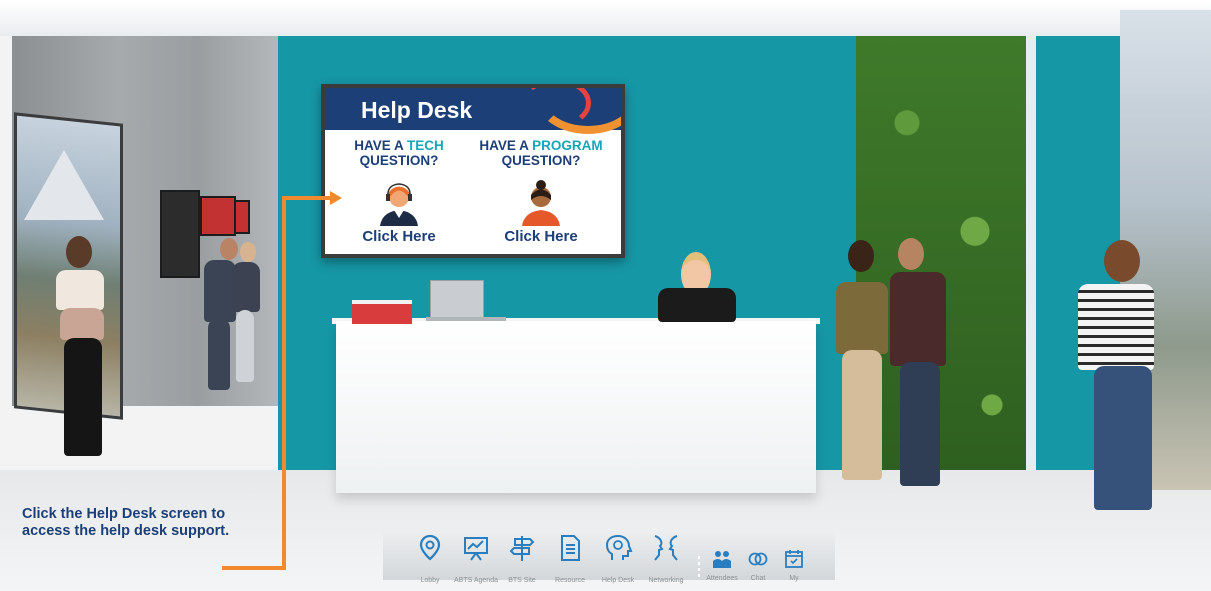 The height and width of the screenshot is (591, 1211). Describe the element at coordinates (794, 559) in the screenshot. I see `calendar-icon` at that location.